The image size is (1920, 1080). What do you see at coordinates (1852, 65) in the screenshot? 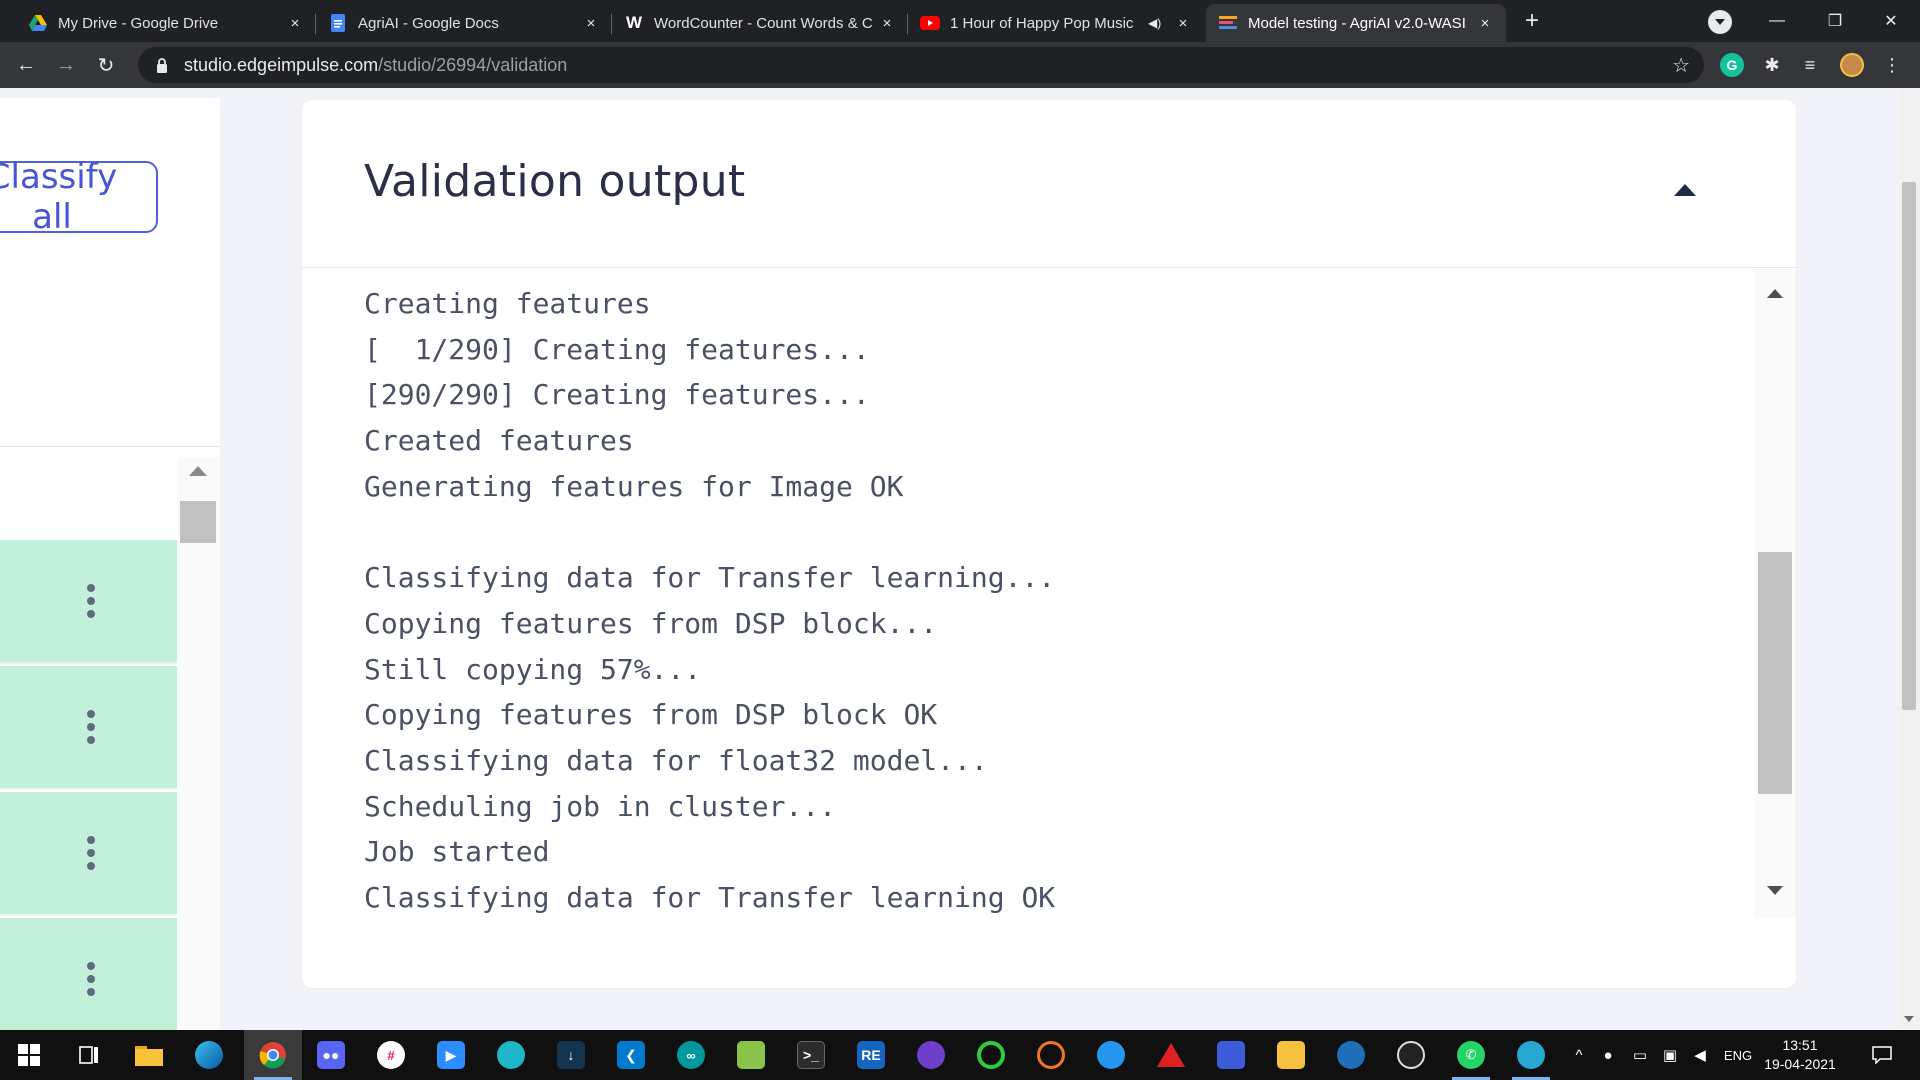
I see `profile-avatar` at bounding box center [1852, 65].